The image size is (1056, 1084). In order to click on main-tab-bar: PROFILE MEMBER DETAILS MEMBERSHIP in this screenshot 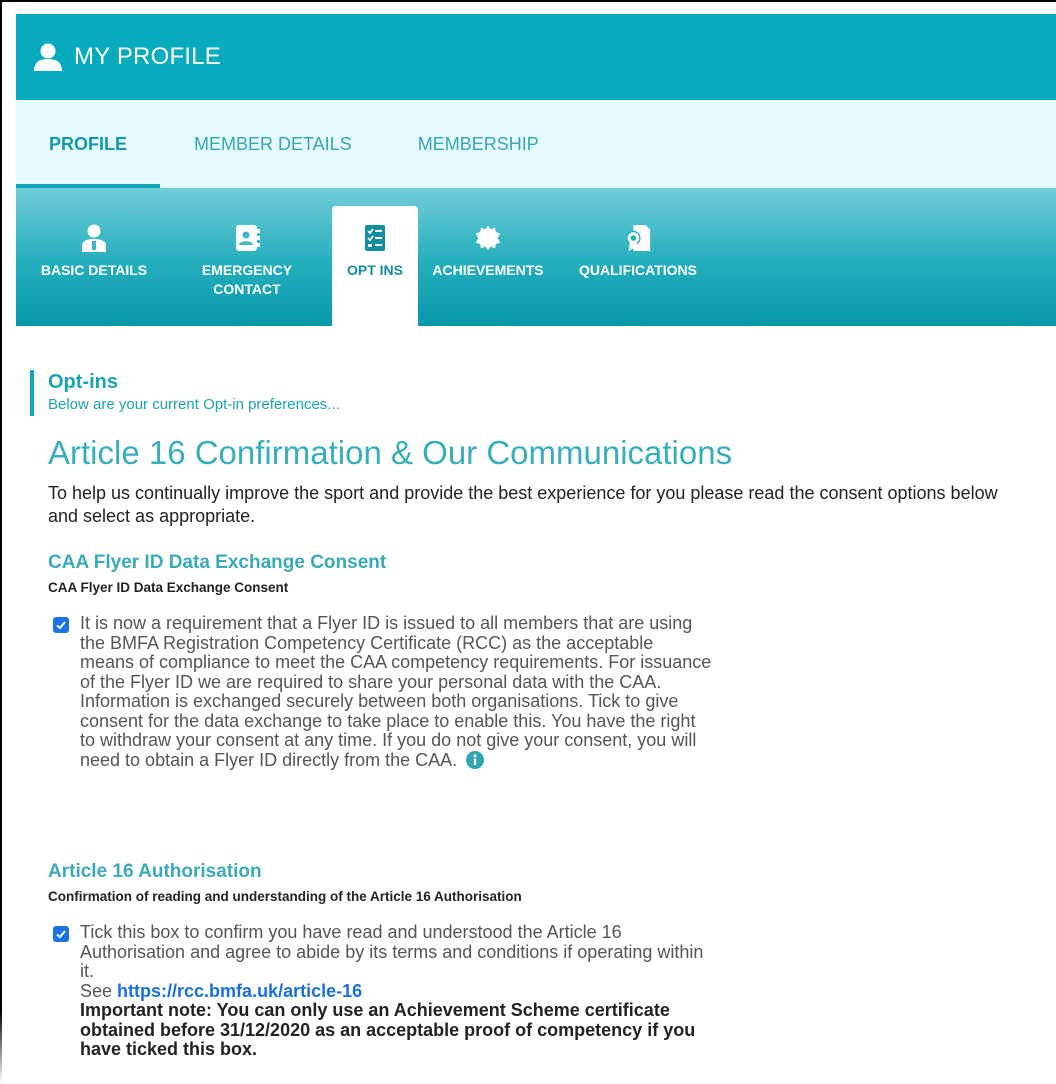, I will do `click(536, 144)`.